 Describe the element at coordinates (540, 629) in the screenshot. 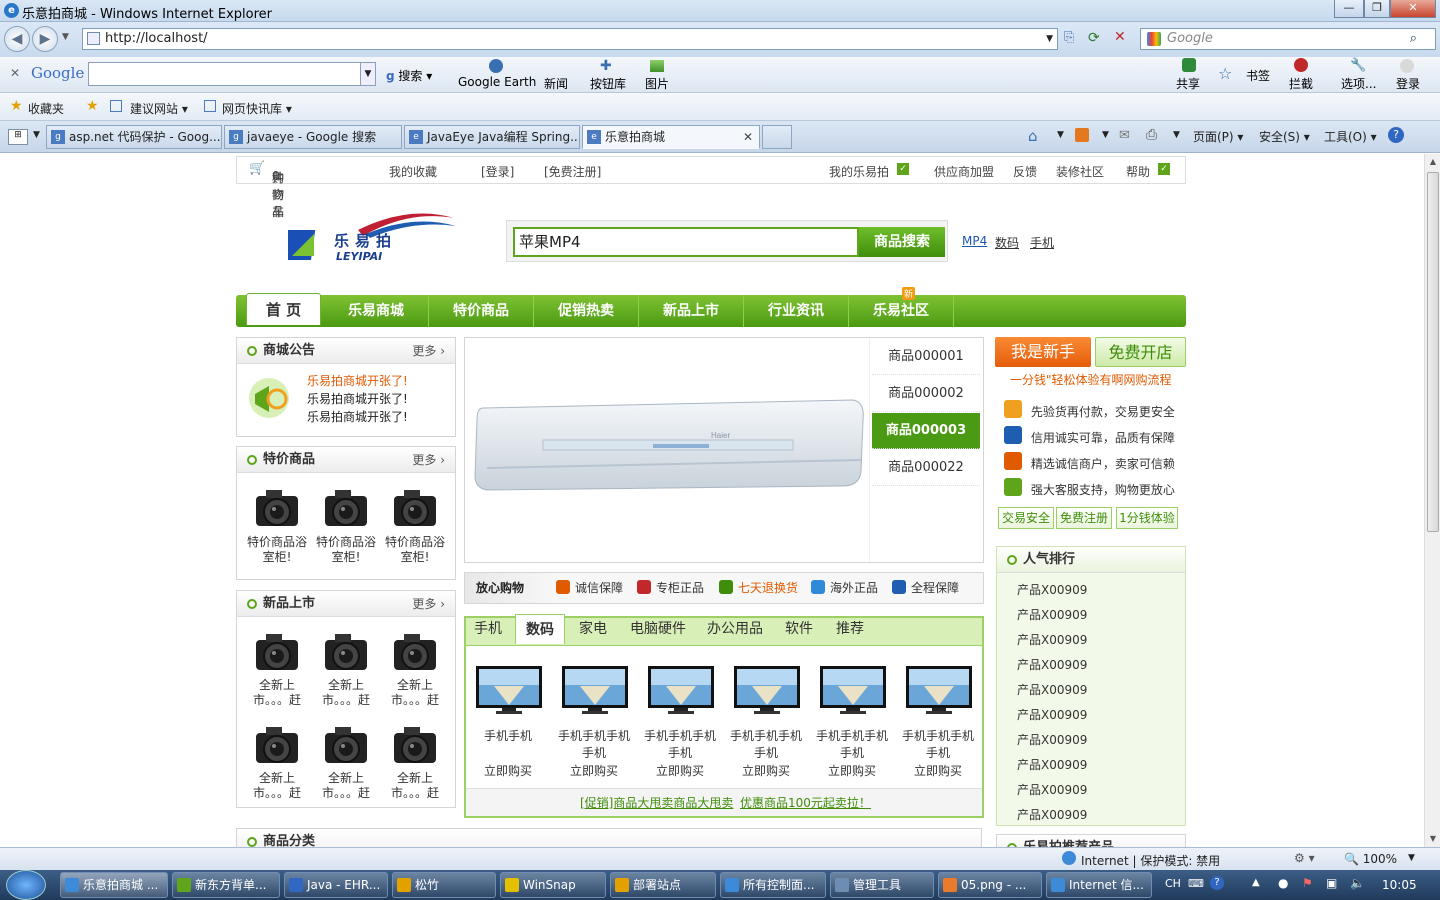

I see `product-tab: 数码` at that location.